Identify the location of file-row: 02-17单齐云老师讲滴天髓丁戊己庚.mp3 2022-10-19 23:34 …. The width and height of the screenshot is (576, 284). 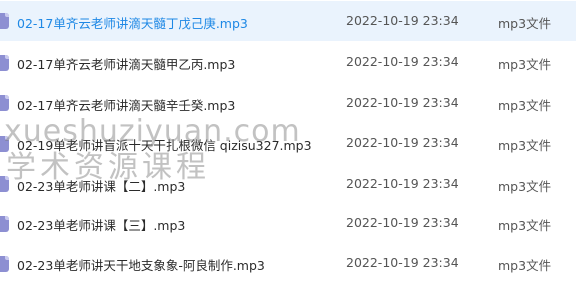
(288, 21).